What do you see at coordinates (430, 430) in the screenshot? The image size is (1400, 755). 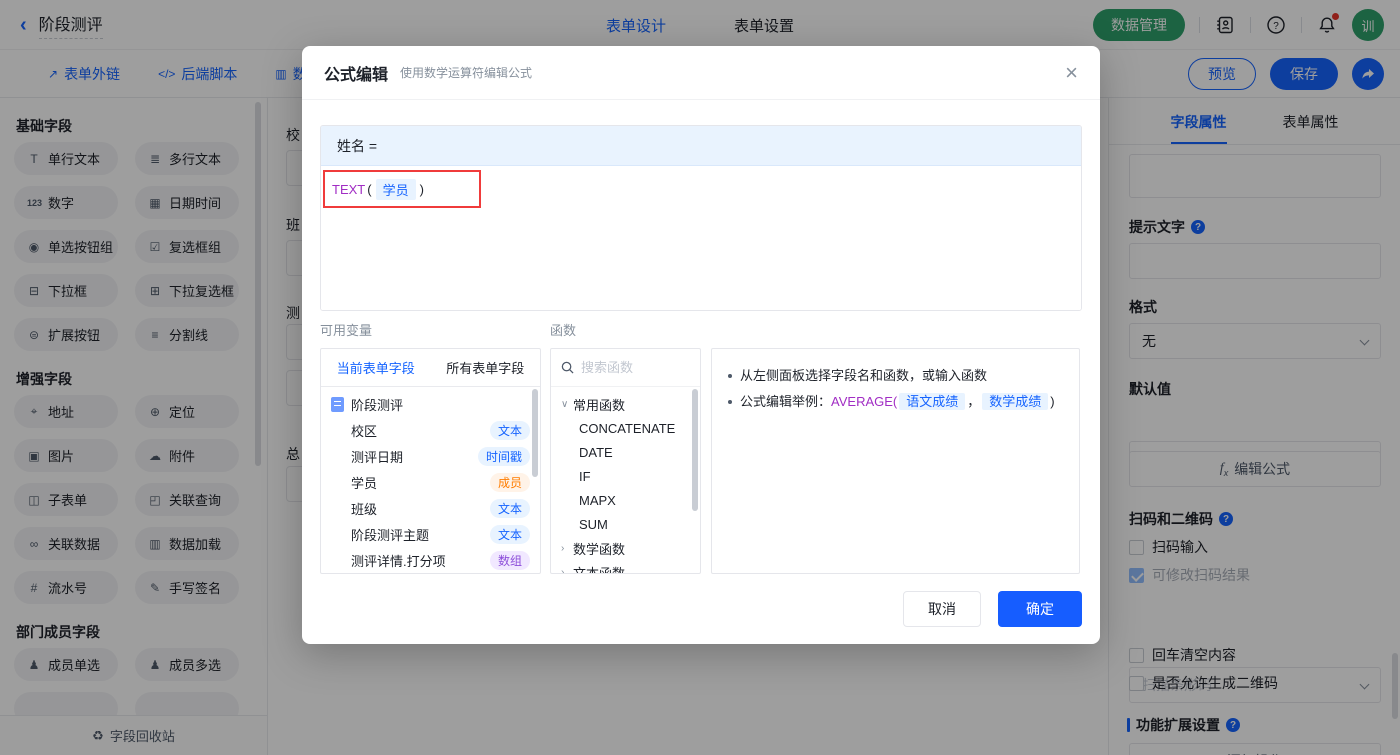 I see `variable-row: 校区 文本` at bounding box center [430, 430].